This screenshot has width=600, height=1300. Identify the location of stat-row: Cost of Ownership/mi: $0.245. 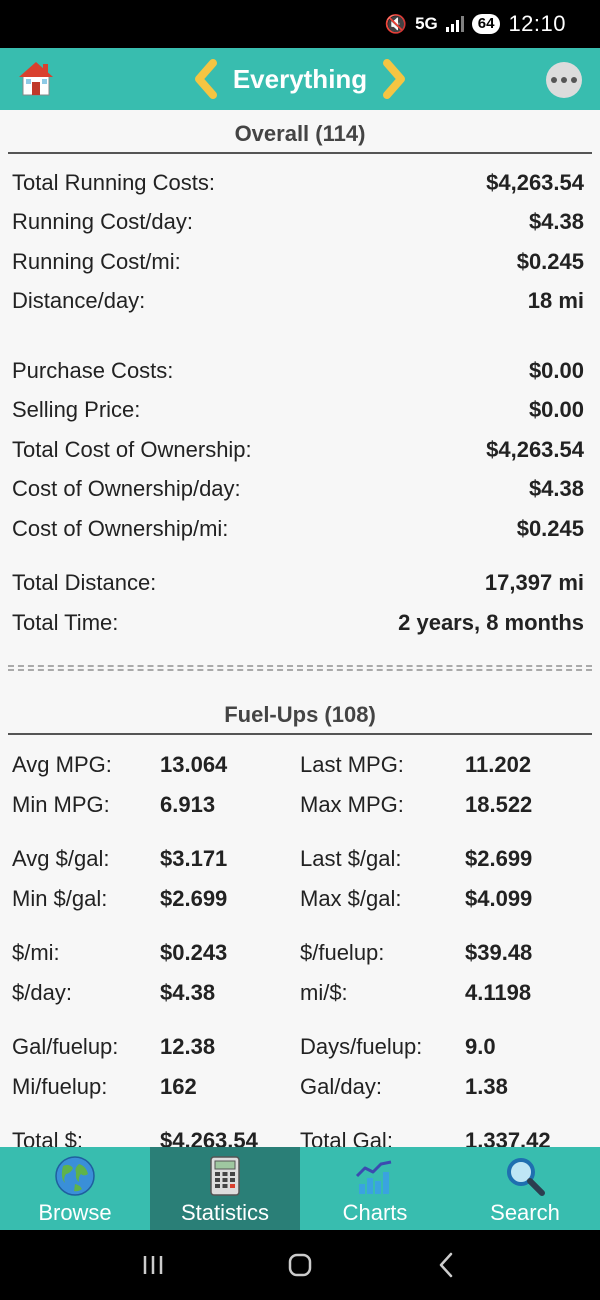
(298, 528).